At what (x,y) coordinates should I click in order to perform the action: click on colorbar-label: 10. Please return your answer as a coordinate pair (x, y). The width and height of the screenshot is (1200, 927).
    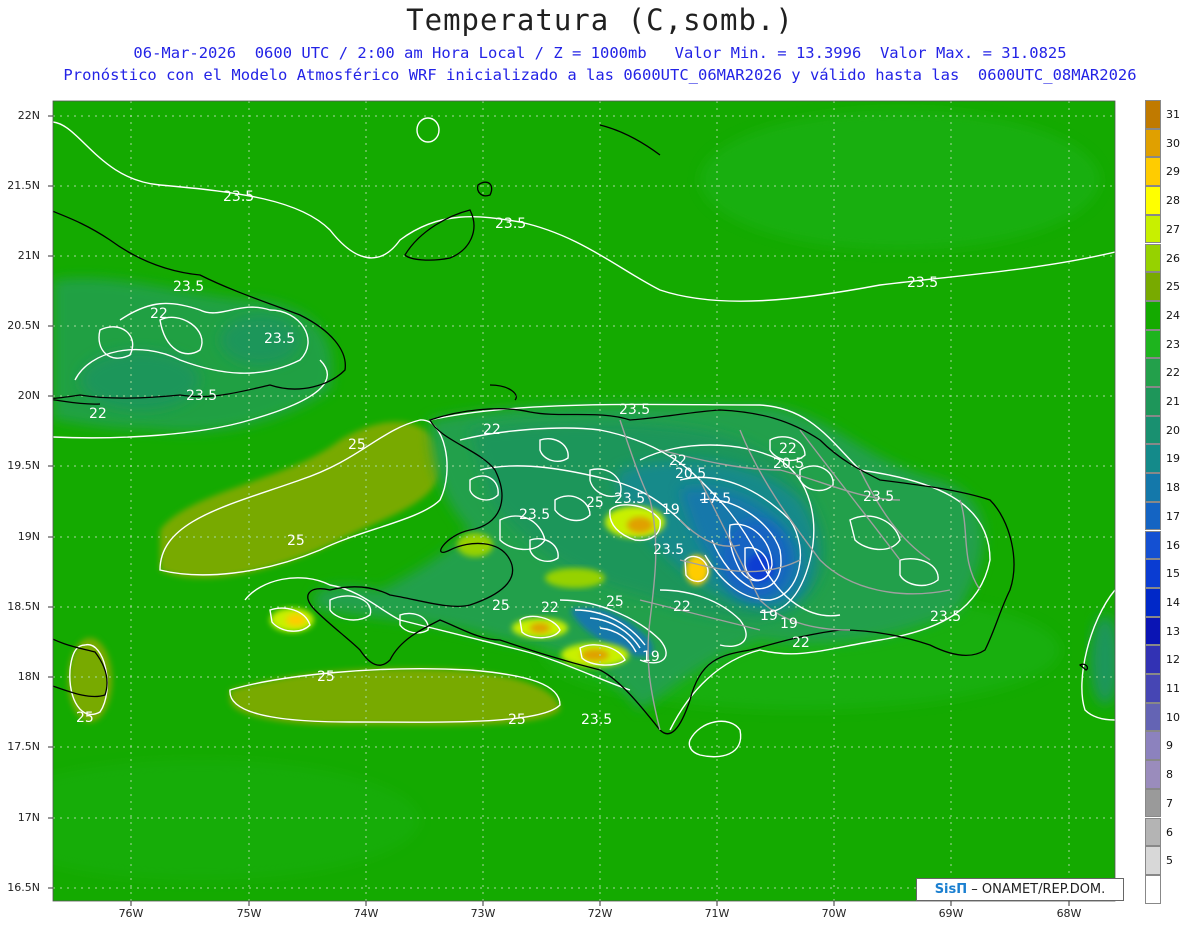
    Looking at the image, I should click on (1173, 717).